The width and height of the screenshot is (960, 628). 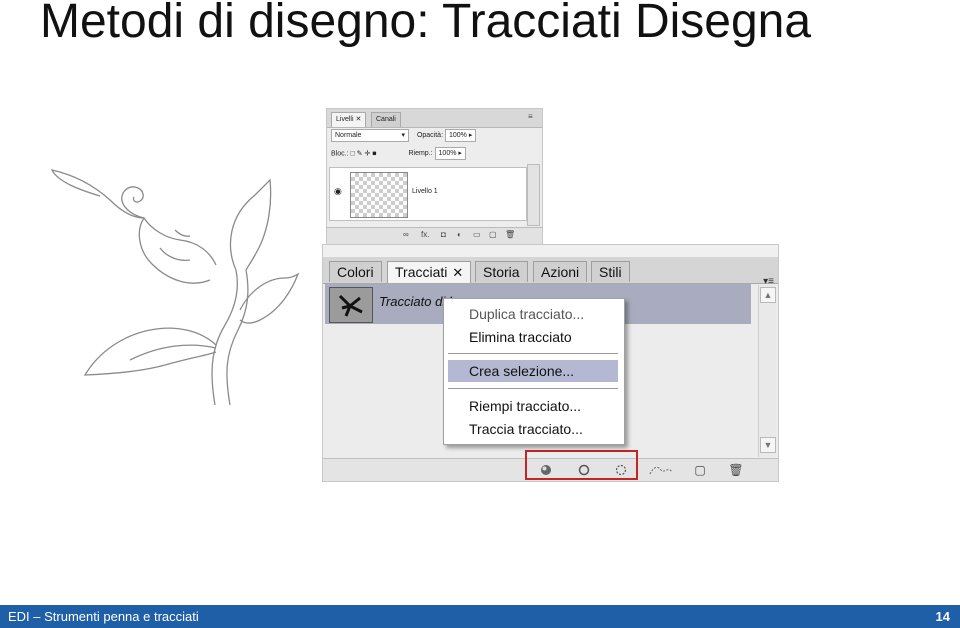 I want to click on flower-outline-illustration, so click(x=175, y=287).